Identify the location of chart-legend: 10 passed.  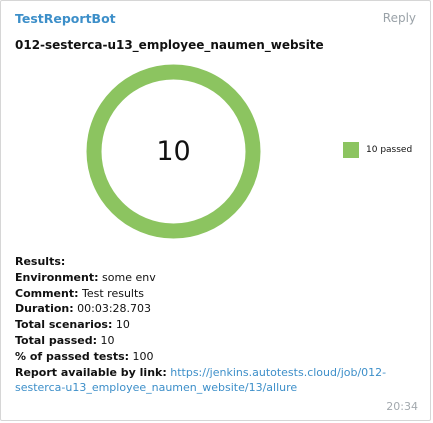
(377, 150).